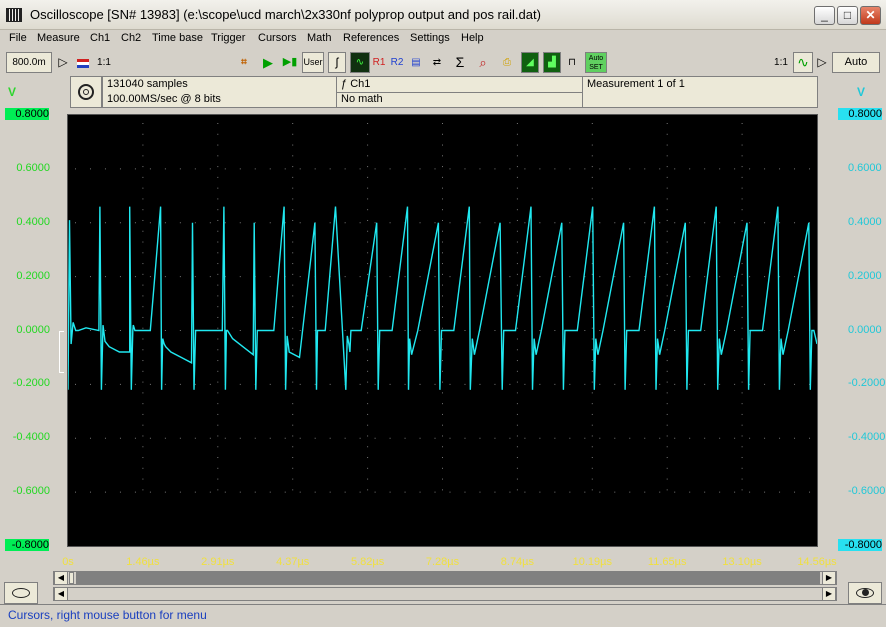  I want to click on maximize-button: □, so click(847, 15).